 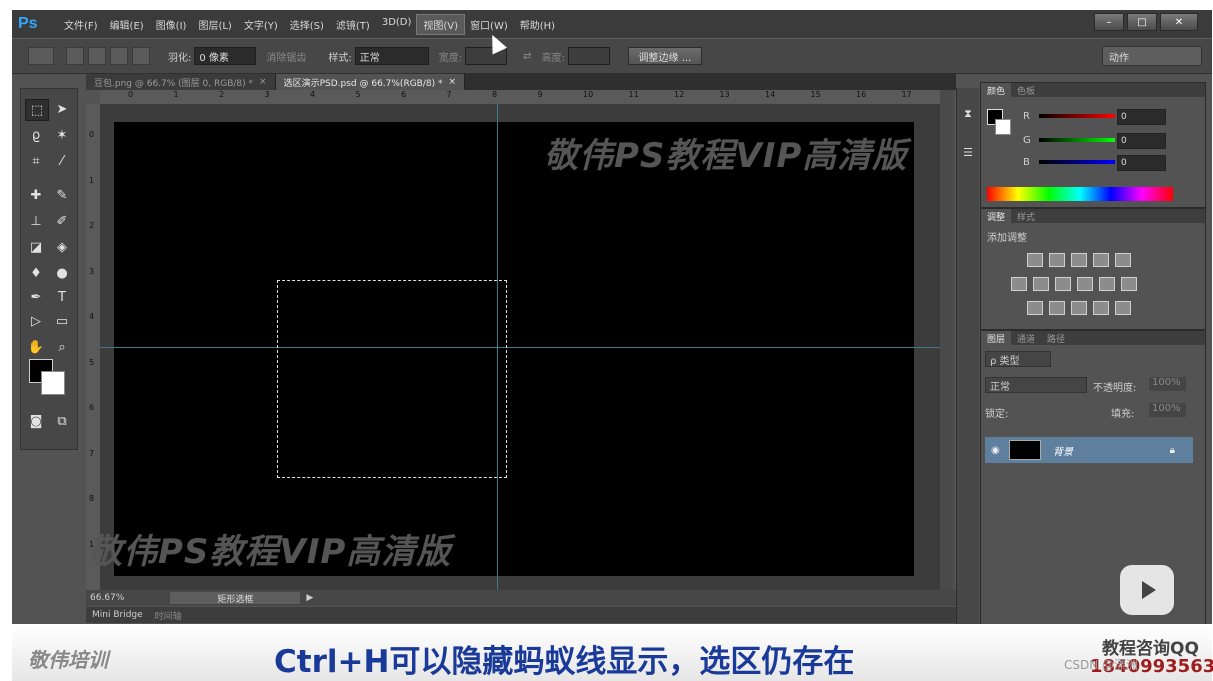 I want to click on b-input: 0, so click(x=1141, y=163).